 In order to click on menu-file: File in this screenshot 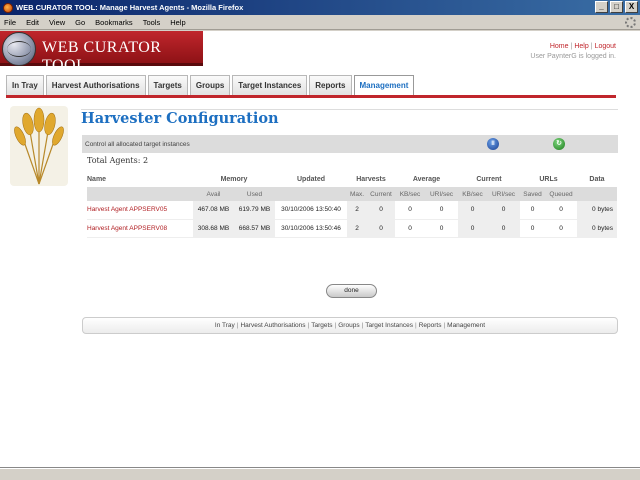, I will do `click(10, 22)`.